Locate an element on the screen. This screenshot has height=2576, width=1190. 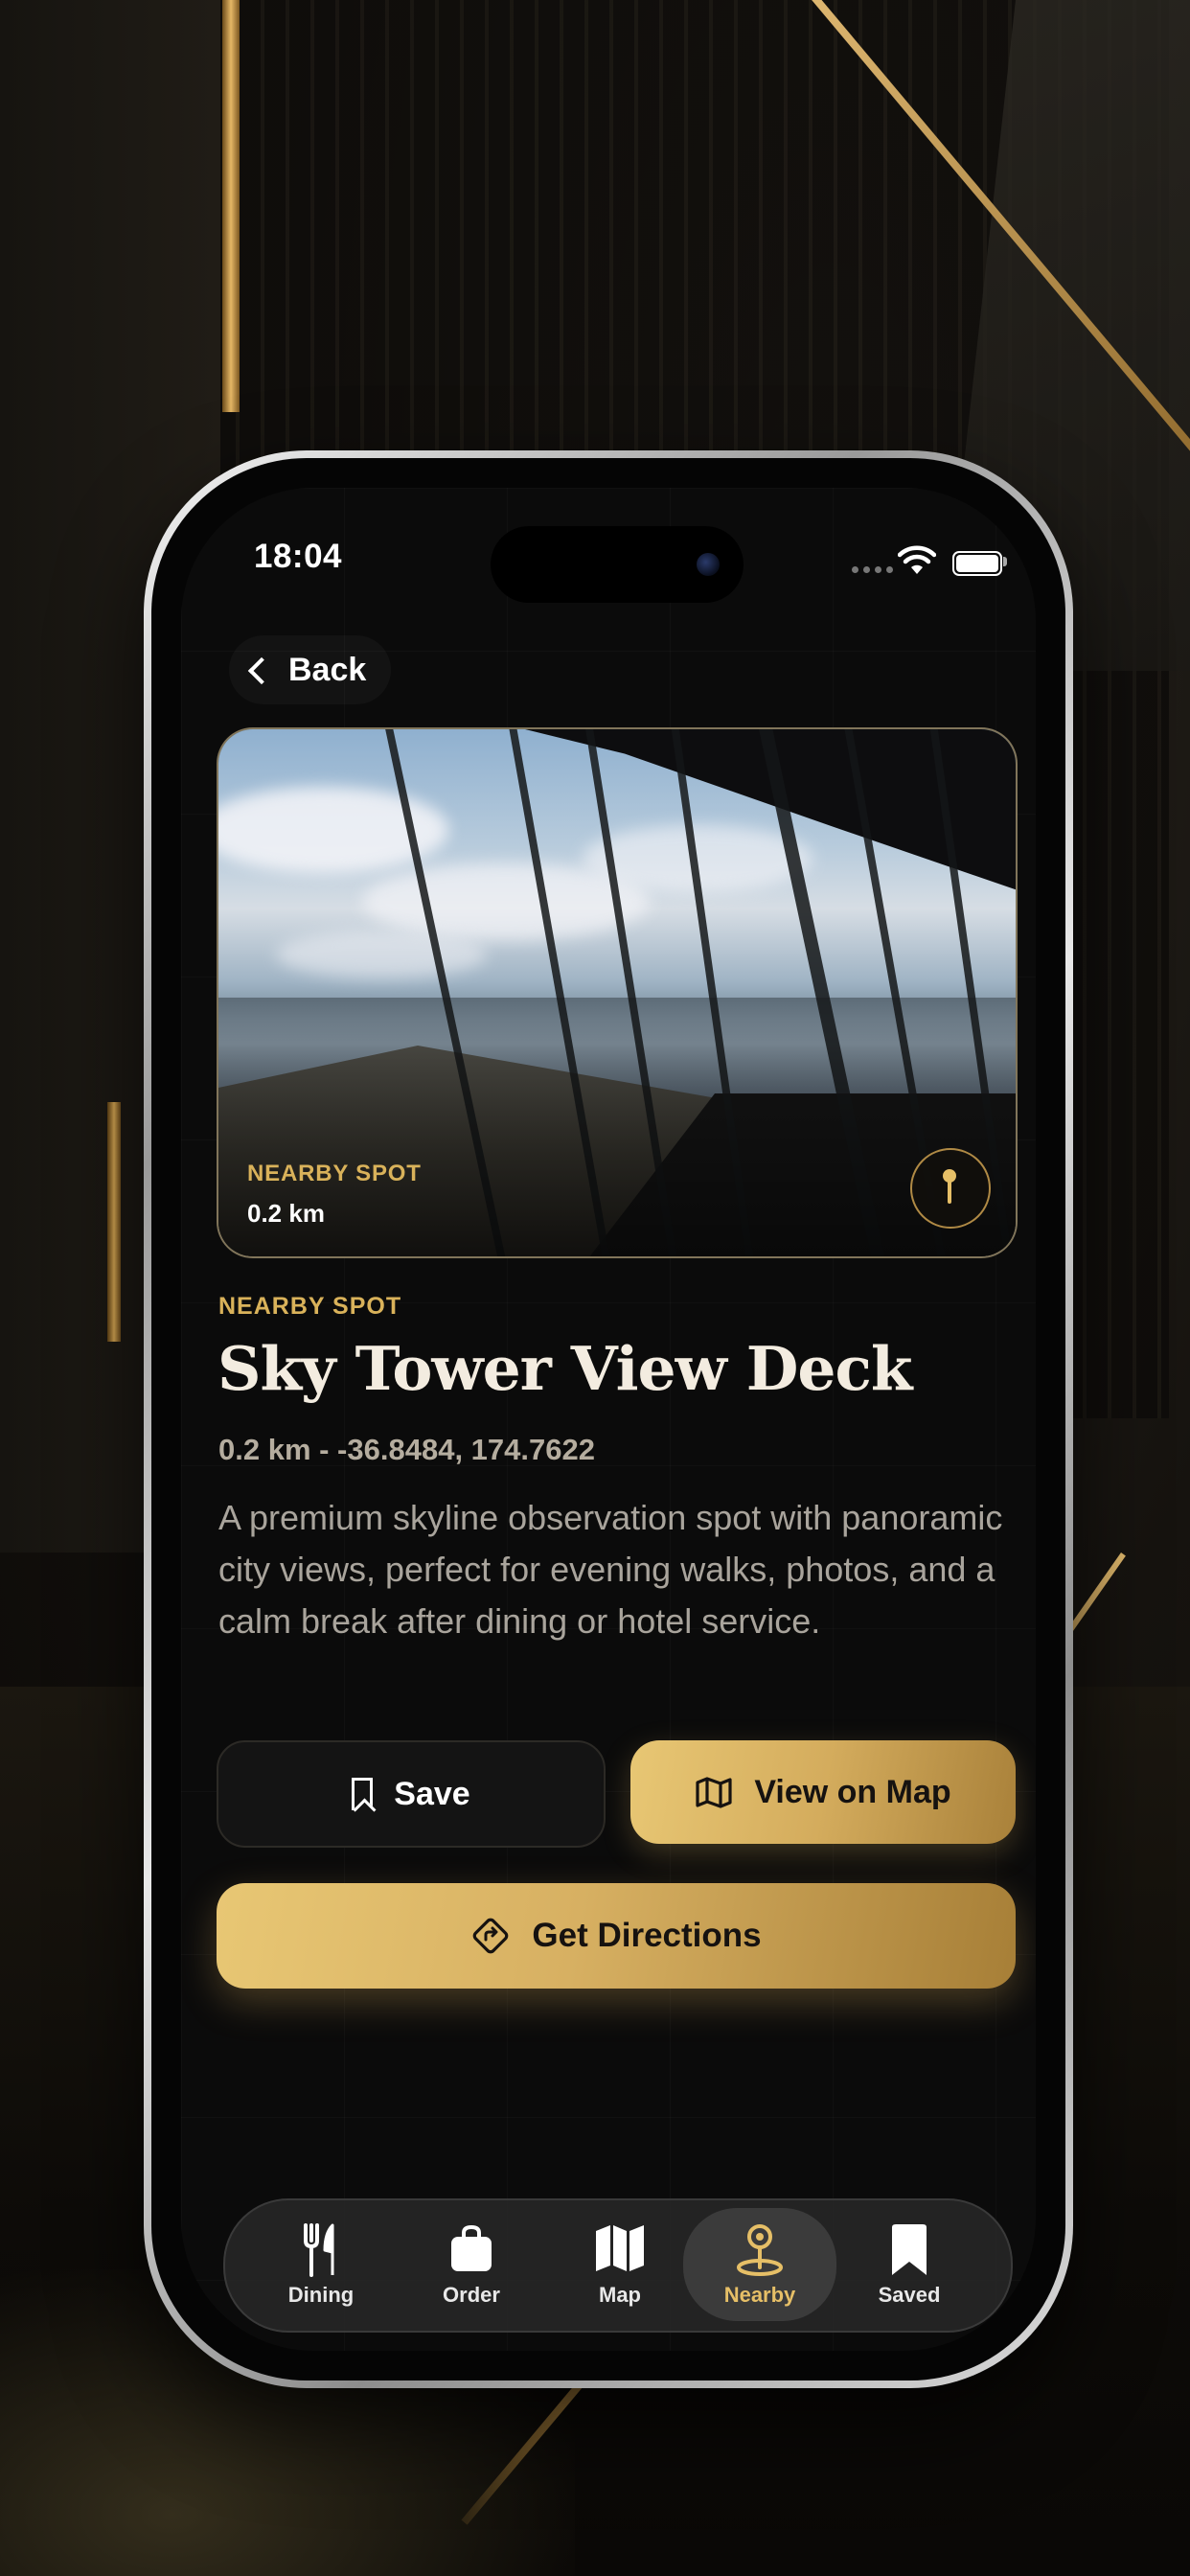
tab-bar: Dining Order Map Nearby Saved is located at coordinates (618, 2265).